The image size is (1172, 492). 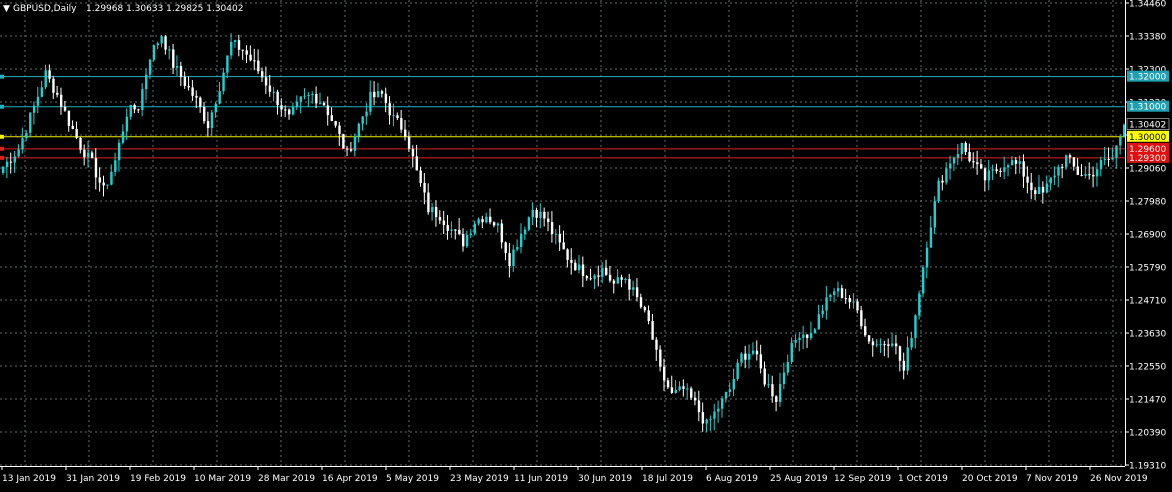 What do you see at coordinates (990, 479) in the screenshot?
I see `date-tick-label: 20 Oct 2019` at bounding box center [990, 479].